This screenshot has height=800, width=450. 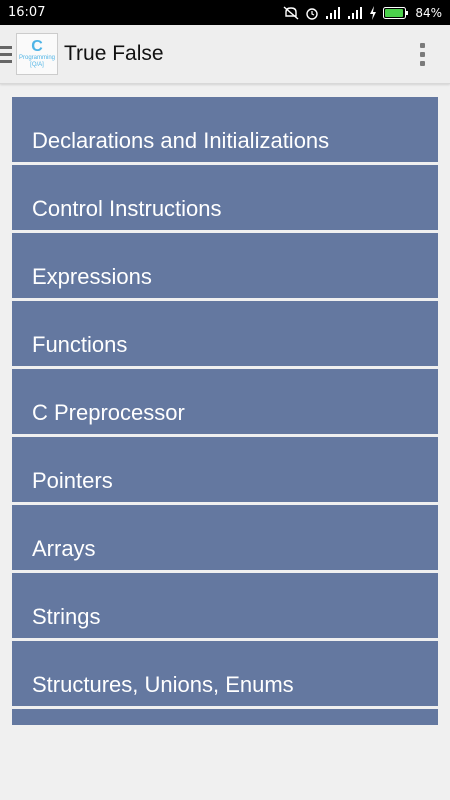 What do you see at coordinates (7, 54) in the screenshot?
I see `drawer-menu-icon` at bounding box center [7, 54].